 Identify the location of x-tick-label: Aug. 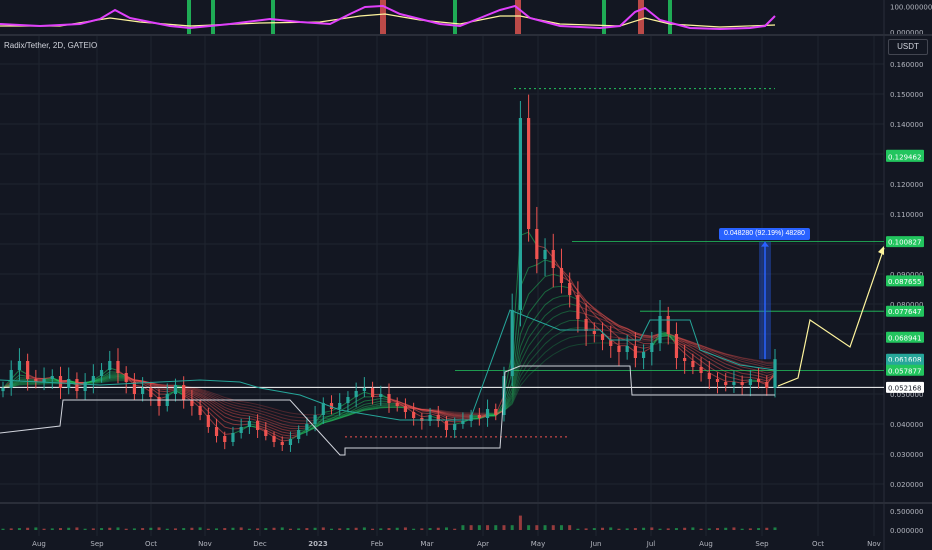
(706, 544).